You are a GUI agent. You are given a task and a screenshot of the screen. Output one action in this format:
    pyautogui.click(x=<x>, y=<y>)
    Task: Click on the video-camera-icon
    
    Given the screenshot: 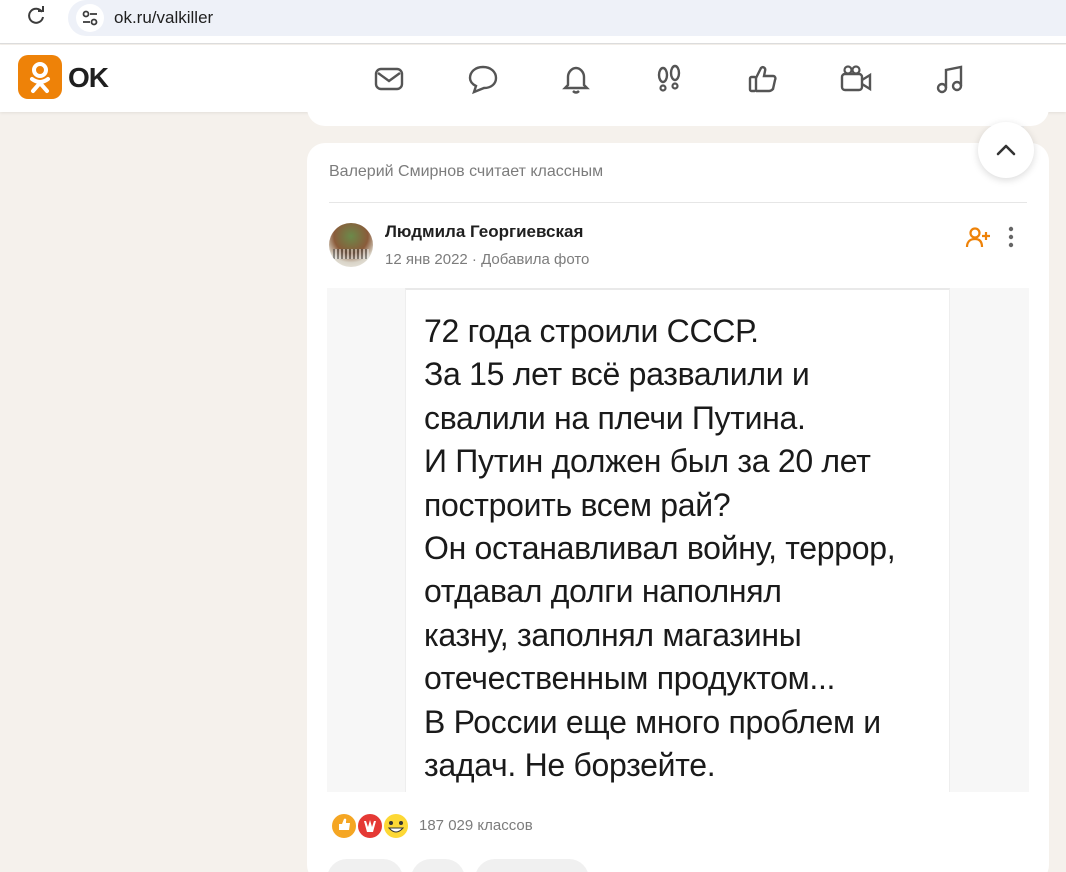 What is the action you would take?
    pyautogui.click(x=856, y=79)
    